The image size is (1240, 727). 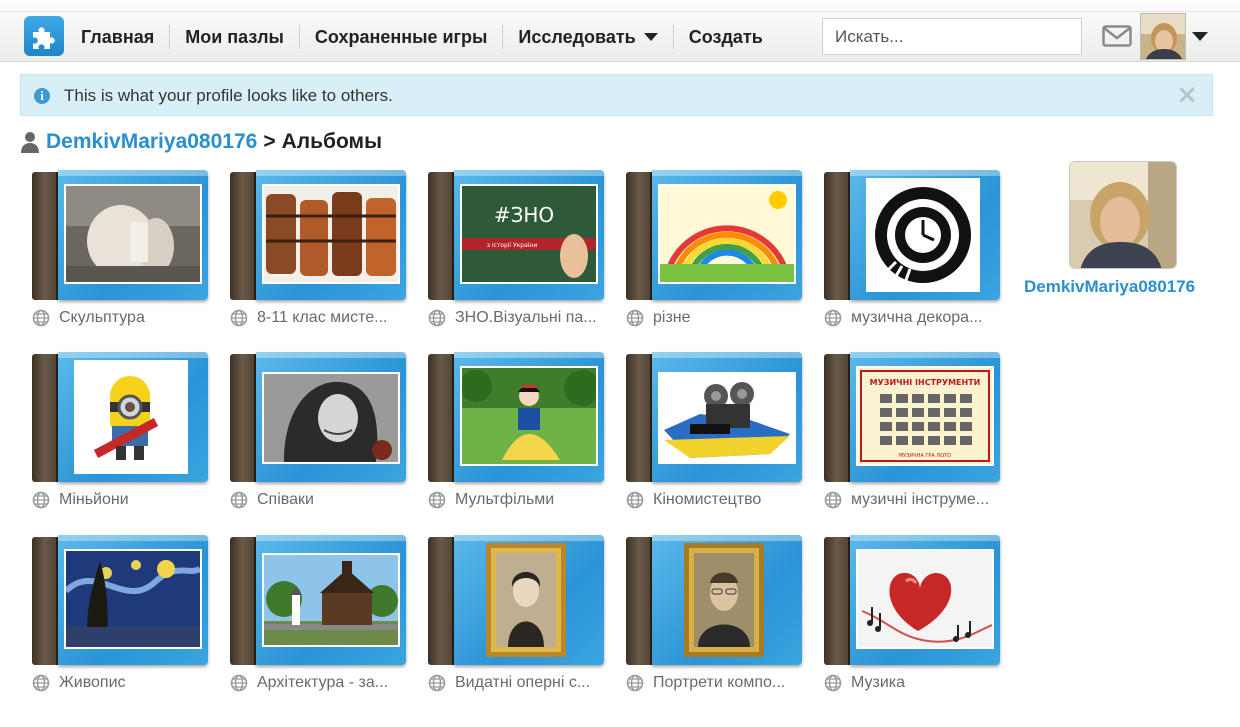 I want to click on album-thumbnail: #ЗНО з історії України, so click(x=529, y=234).